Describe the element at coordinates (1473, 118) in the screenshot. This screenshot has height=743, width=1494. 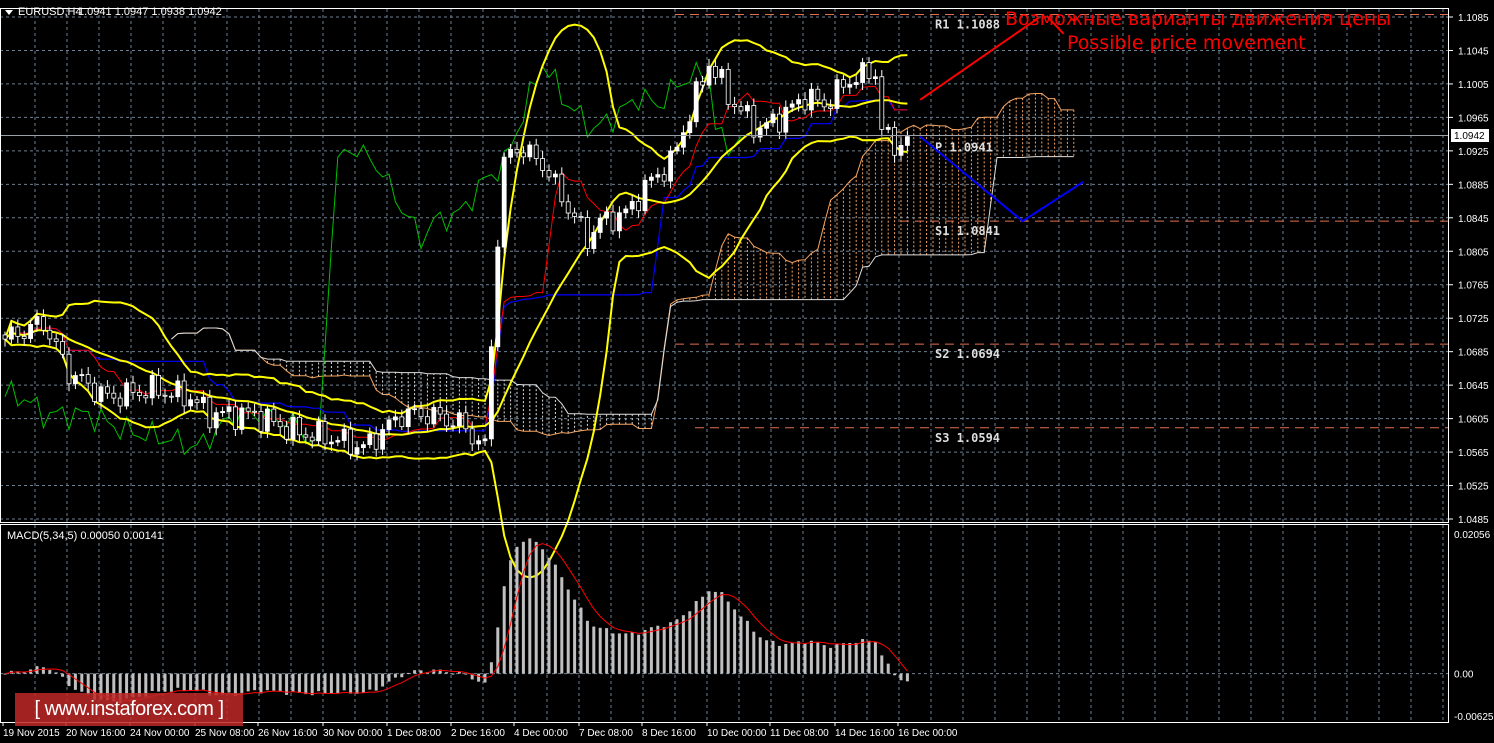
I see `price-tick-label: 1.0965` at that location.